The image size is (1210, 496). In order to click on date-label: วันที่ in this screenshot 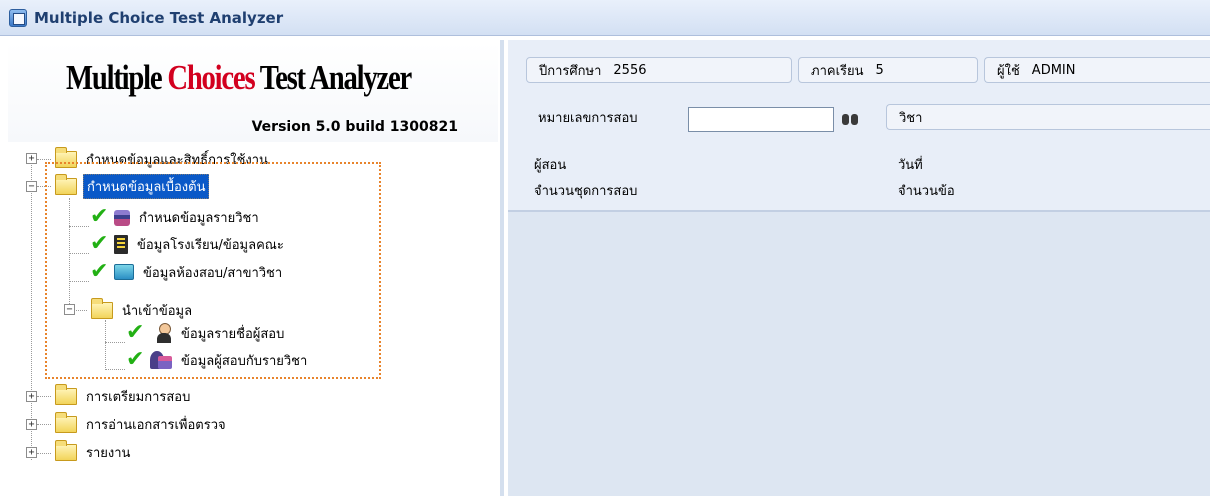, I will do `click(910, 165)`.